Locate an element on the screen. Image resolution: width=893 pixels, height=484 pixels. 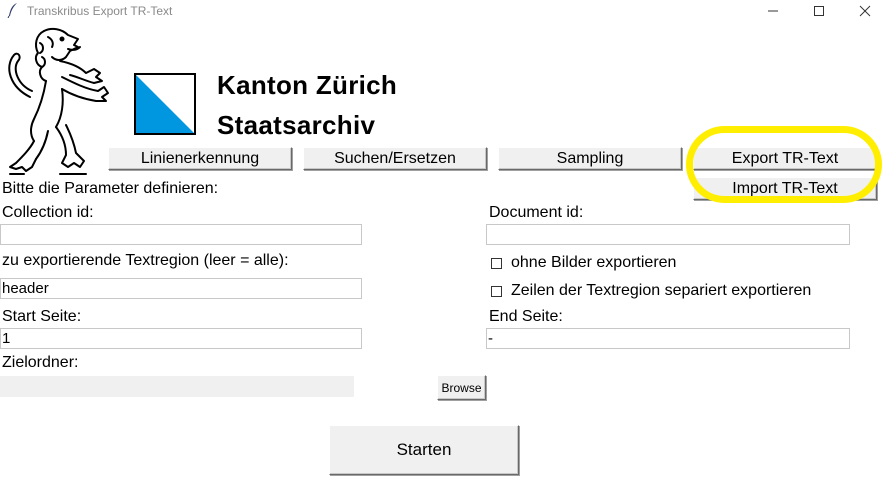
zeilen-checkbox is located at coordinates (496, 291).